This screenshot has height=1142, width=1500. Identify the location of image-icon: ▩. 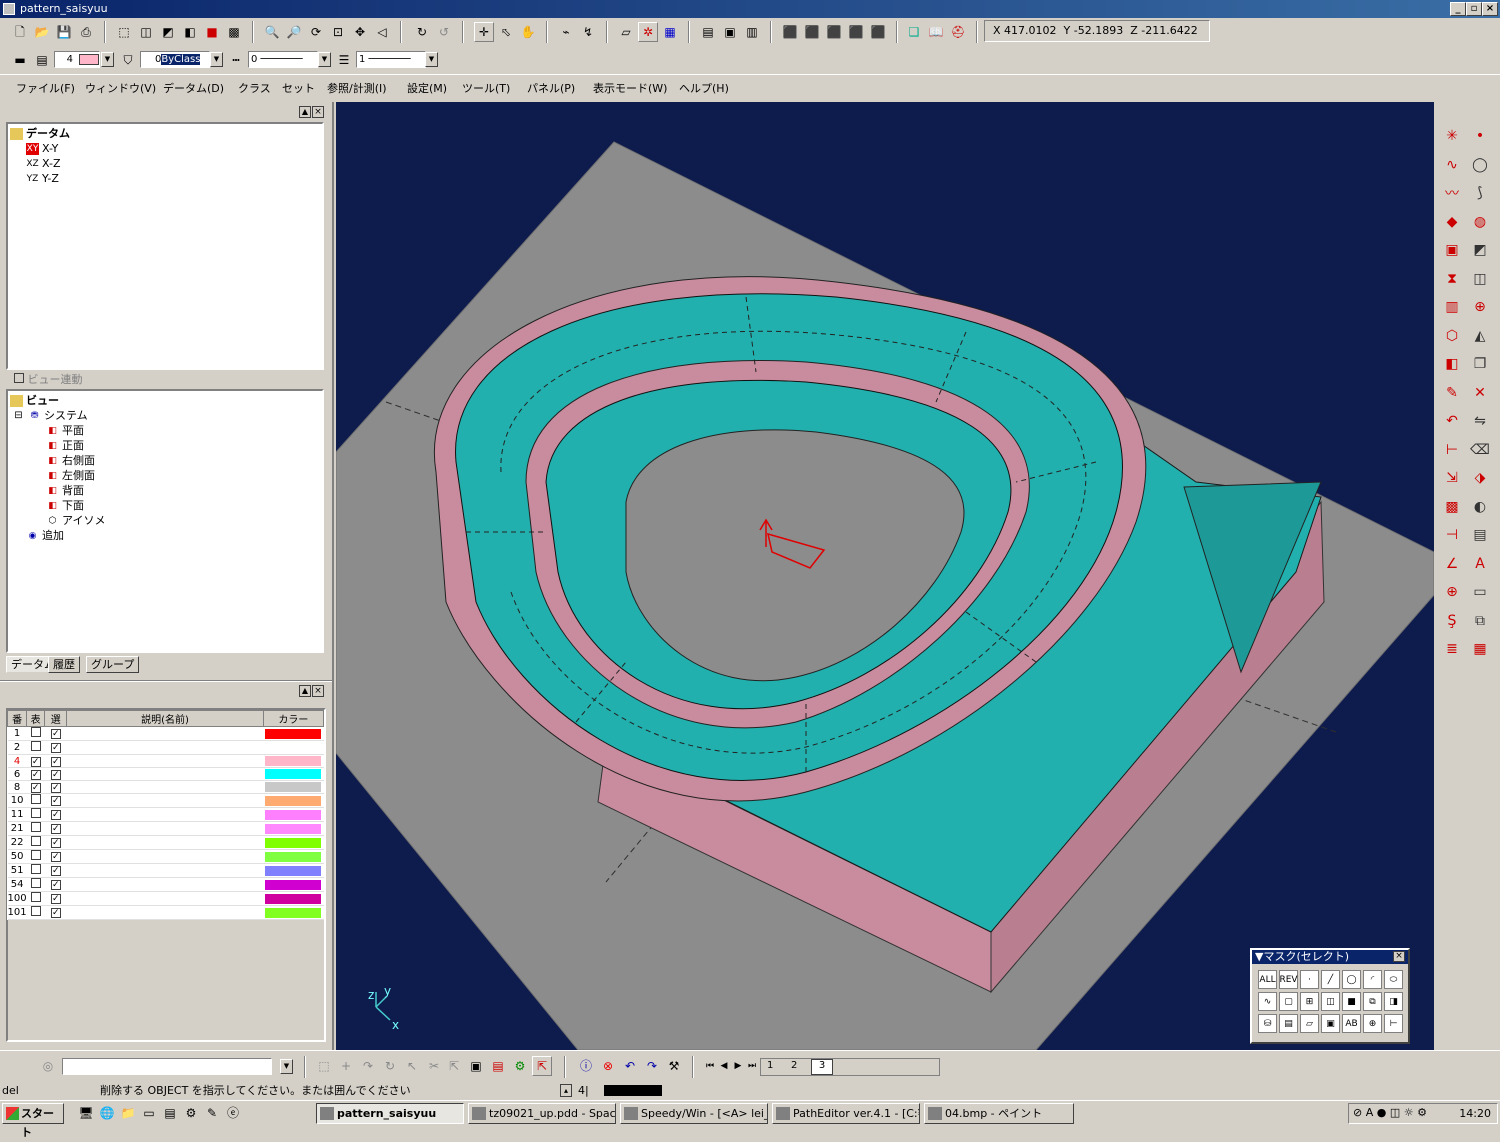
(1452, 507).